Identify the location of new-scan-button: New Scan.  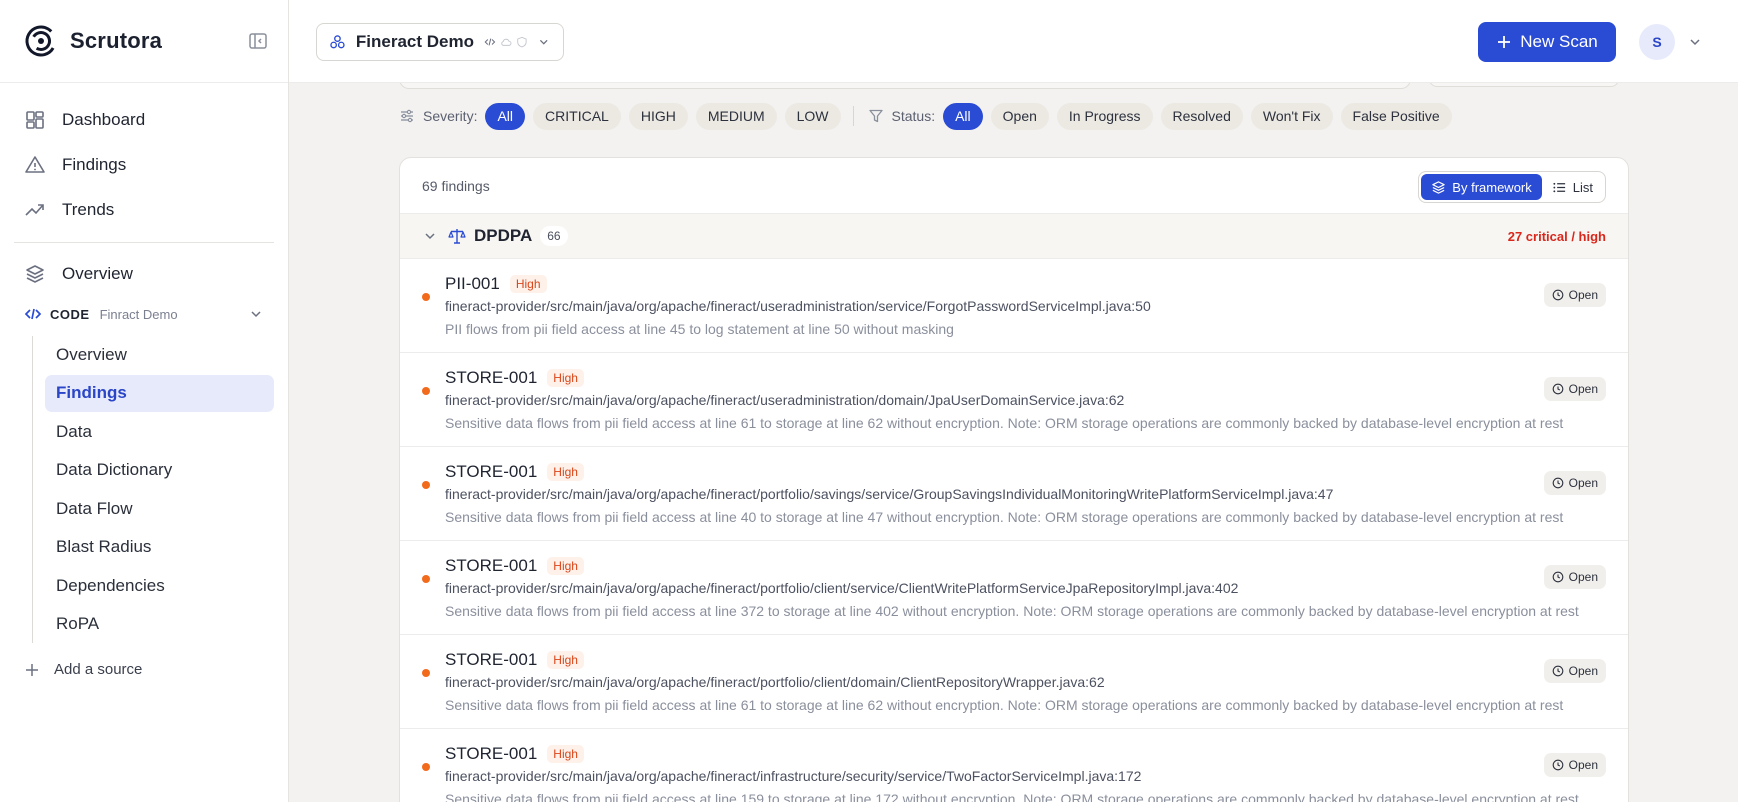
(1547, 42).